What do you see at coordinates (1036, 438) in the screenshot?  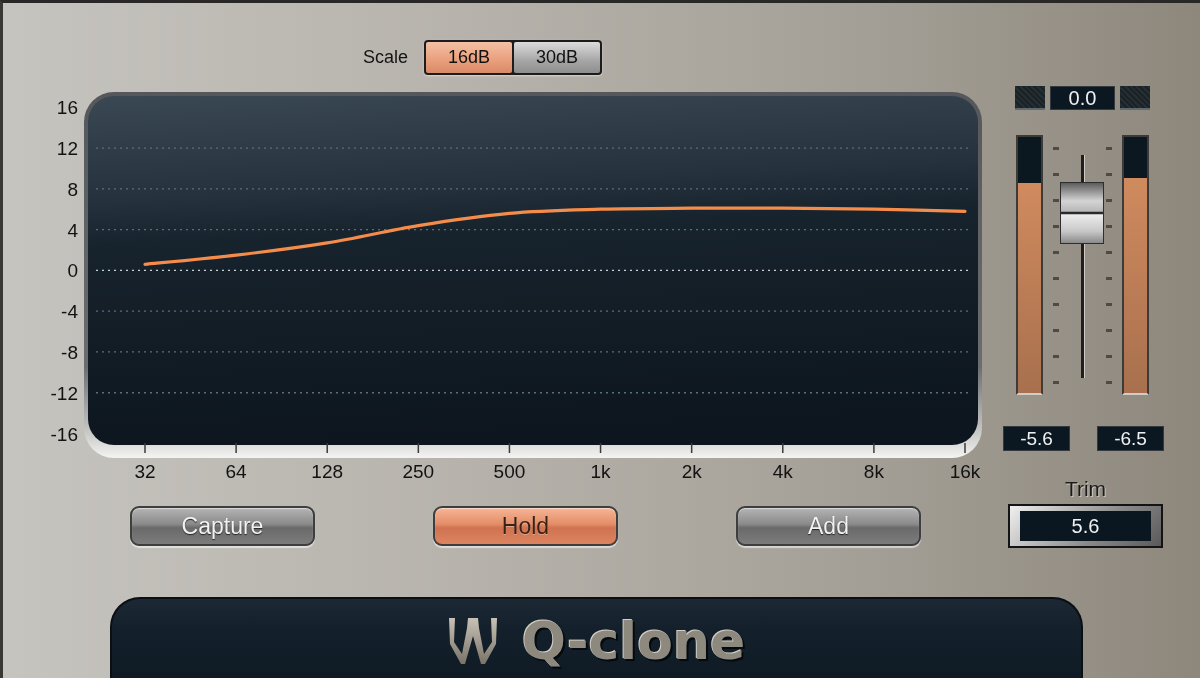 I see `peak-readout: -5.6` at bounding box center [1036, 438].